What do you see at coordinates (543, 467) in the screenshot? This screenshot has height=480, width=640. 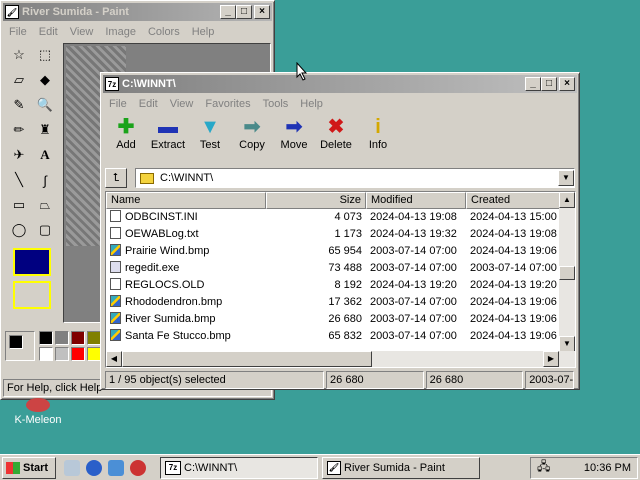 I see `network-icon: 🖧` at bounding box center [543, 467].